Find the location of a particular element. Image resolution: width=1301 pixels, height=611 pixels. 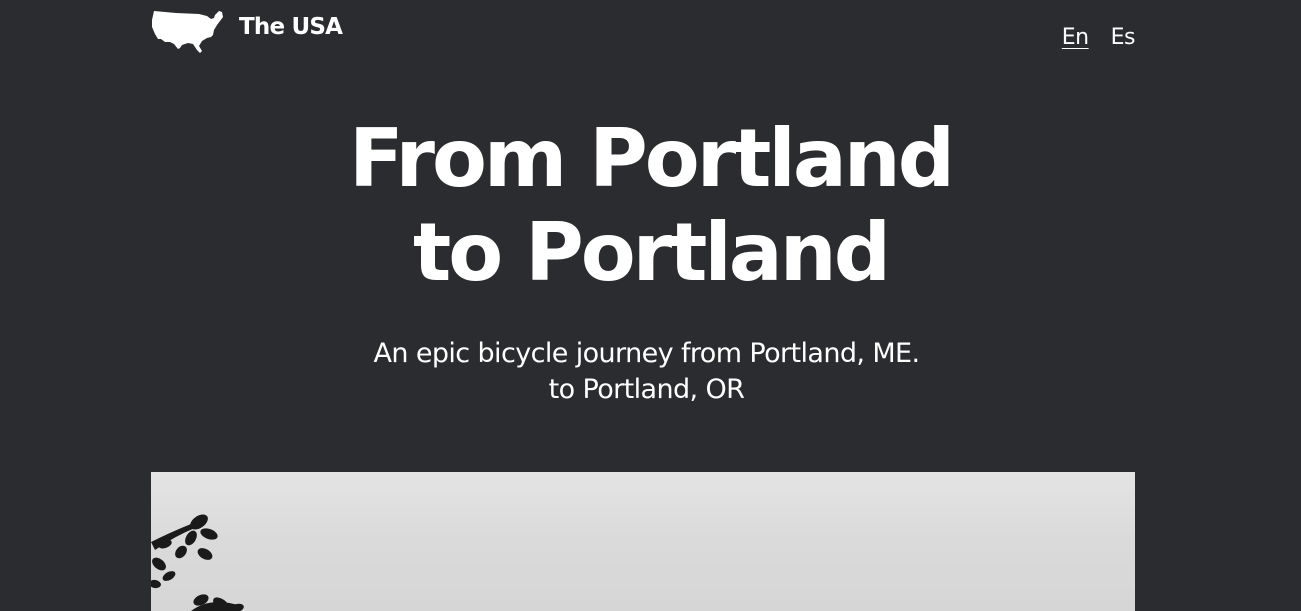

branch-silhouette-image is located at coordinates (197, 562).